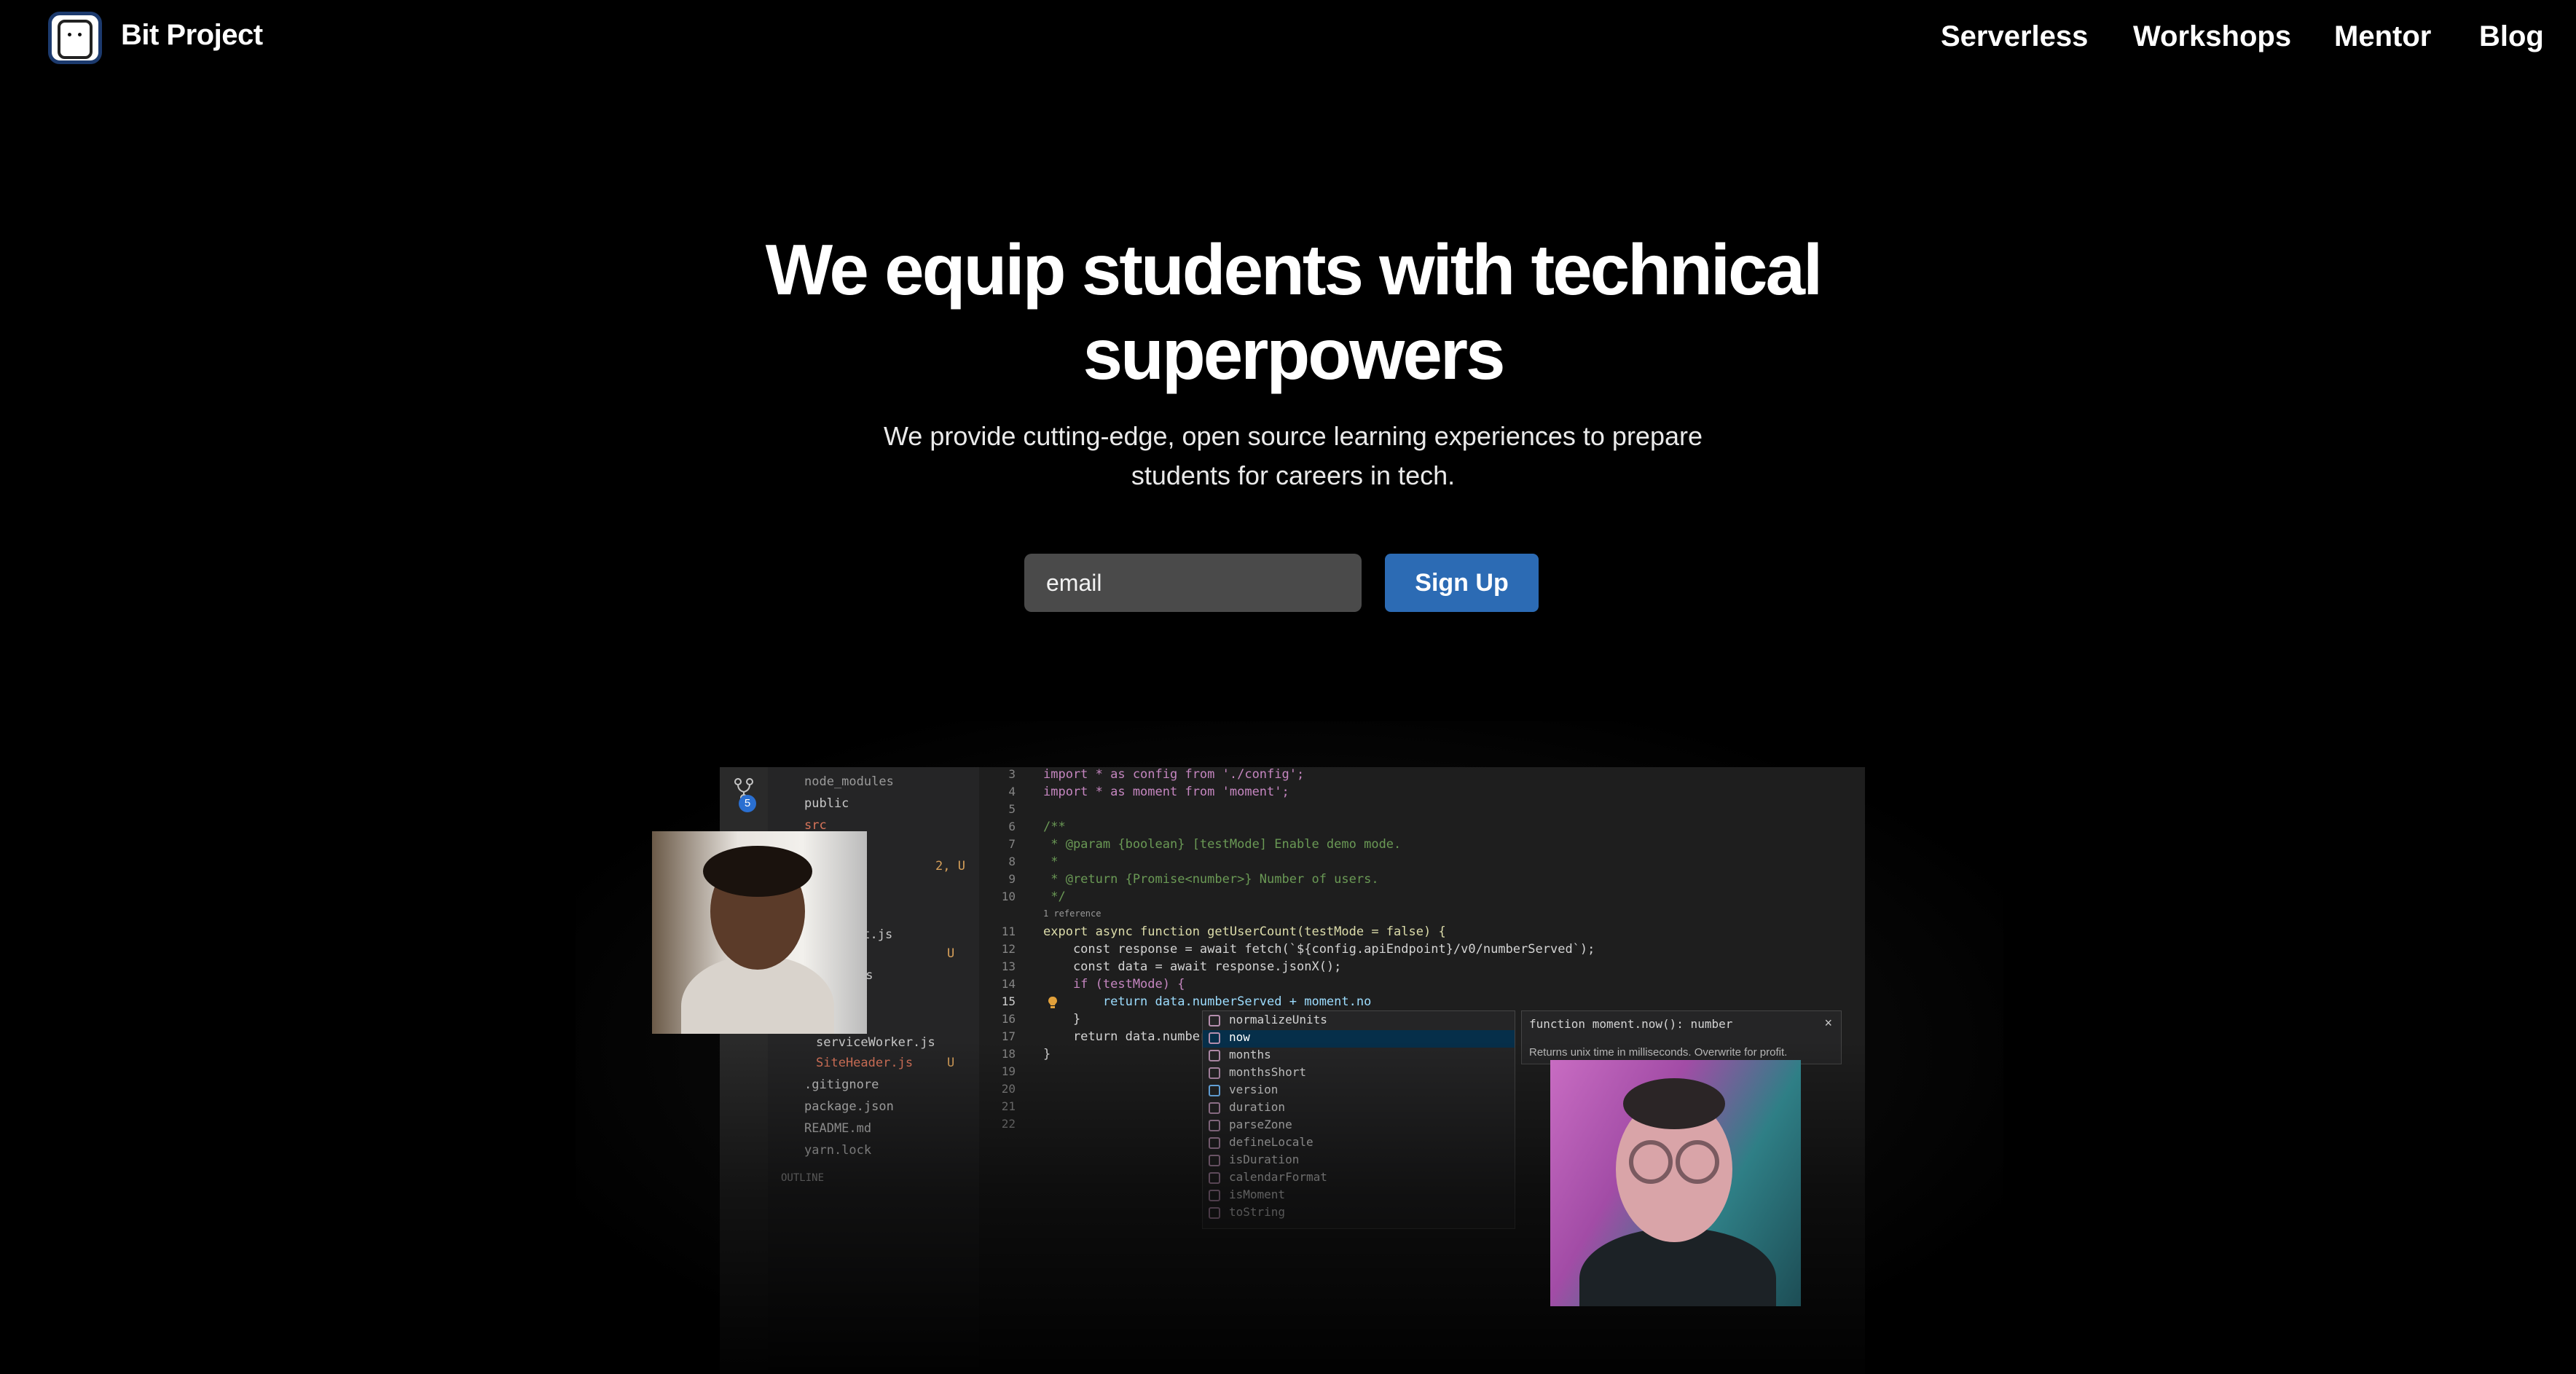 The image size is (2576, 1374). I want to click on codelens-reference: 1 reference, so click(1072, 913).